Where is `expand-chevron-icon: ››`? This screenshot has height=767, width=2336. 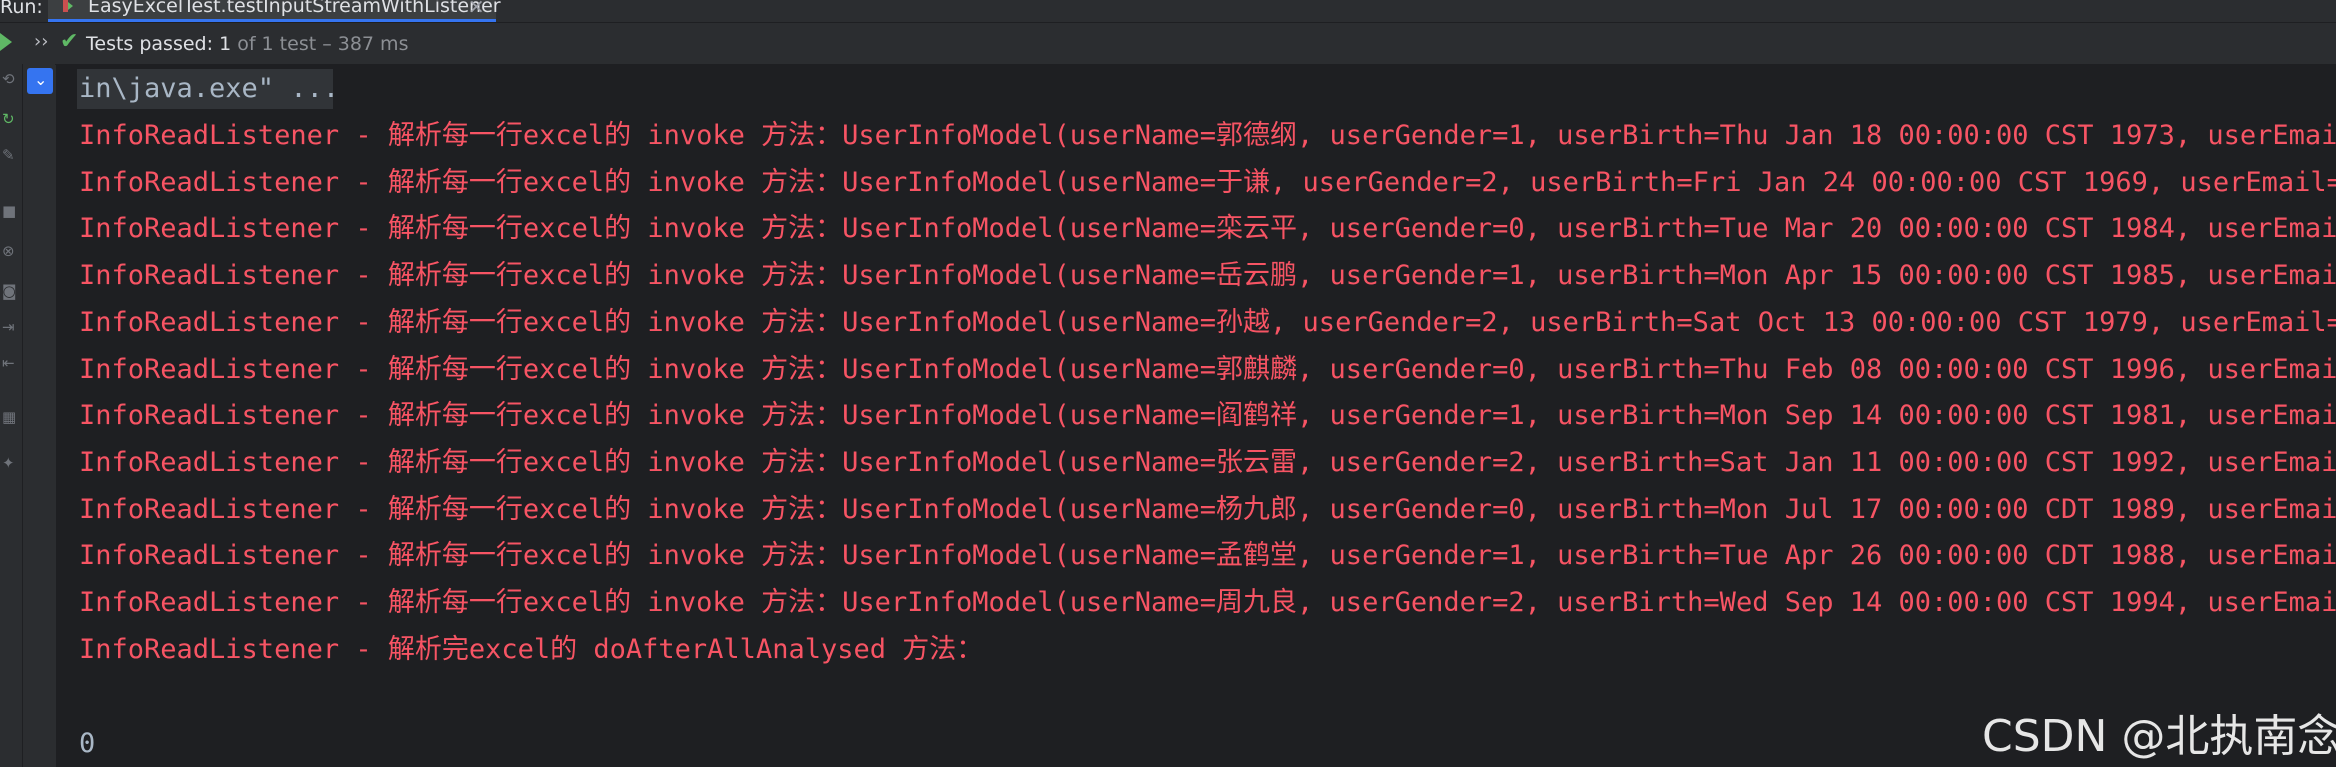 expand-chevron-icon: ›› is located at coordinates (41, 41).